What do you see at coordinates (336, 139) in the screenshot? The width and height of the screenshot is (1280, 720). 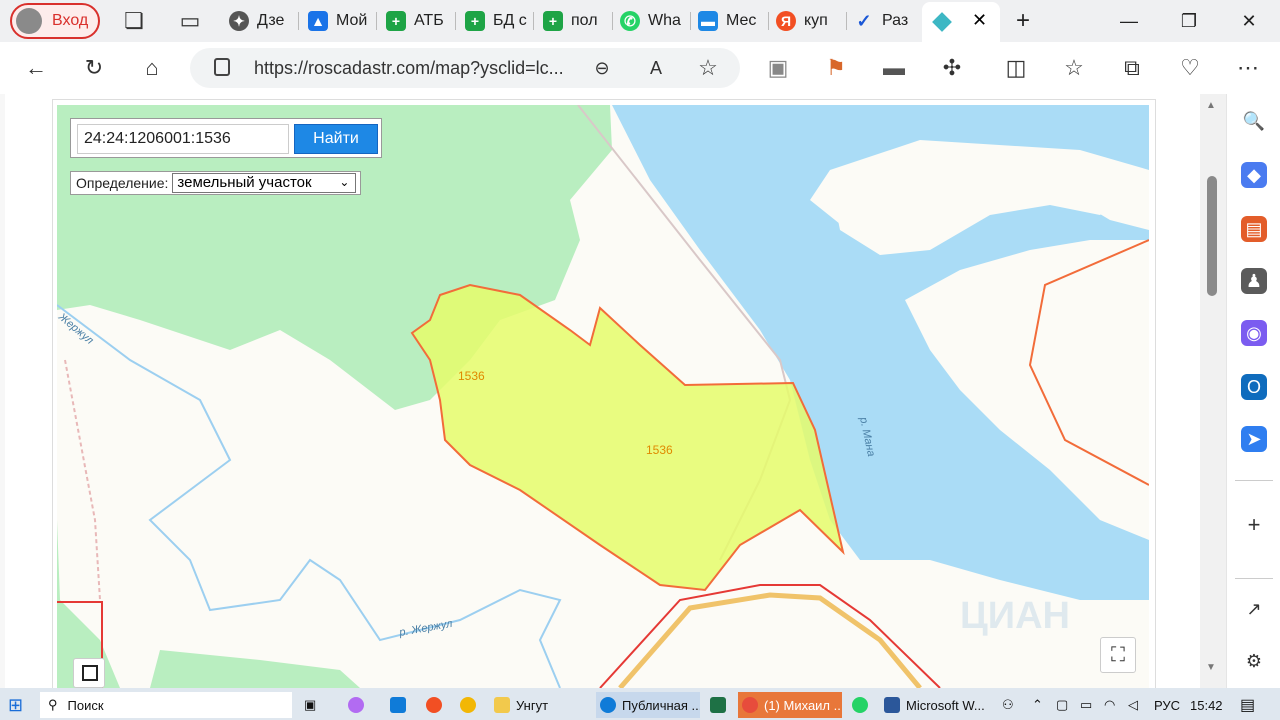 I see `find-button: Найти` at bounding box center [336, 139].